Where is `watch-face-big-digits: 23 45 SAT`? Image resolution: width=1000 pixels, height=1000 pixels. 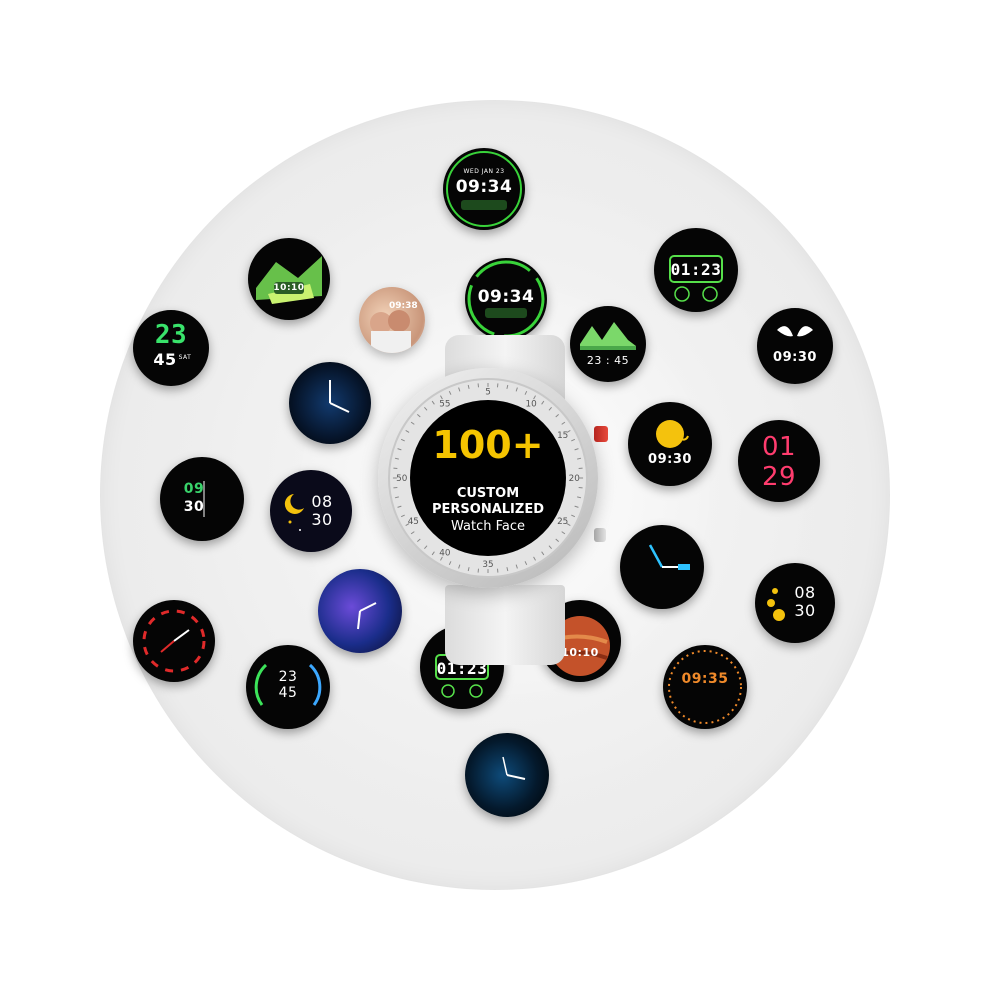
watch-face-big-digits: 23 45 SAT is located at coordinates (171, 348).